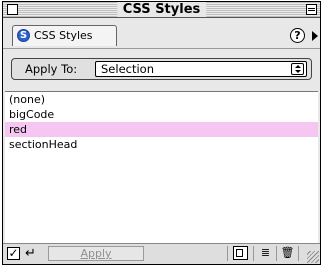 This screenshot has height=268, width=325. I want to click on apply-button: Apply, so click(96, 253).